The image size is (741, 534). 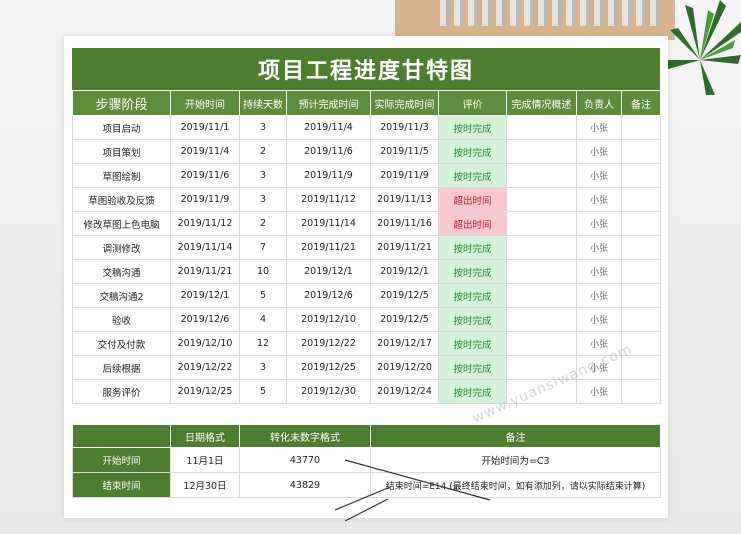 What do you see at coordinates (641, 103) in the screenshot?
I see `col-header-note: 备注` at bounding box center [641, 103].